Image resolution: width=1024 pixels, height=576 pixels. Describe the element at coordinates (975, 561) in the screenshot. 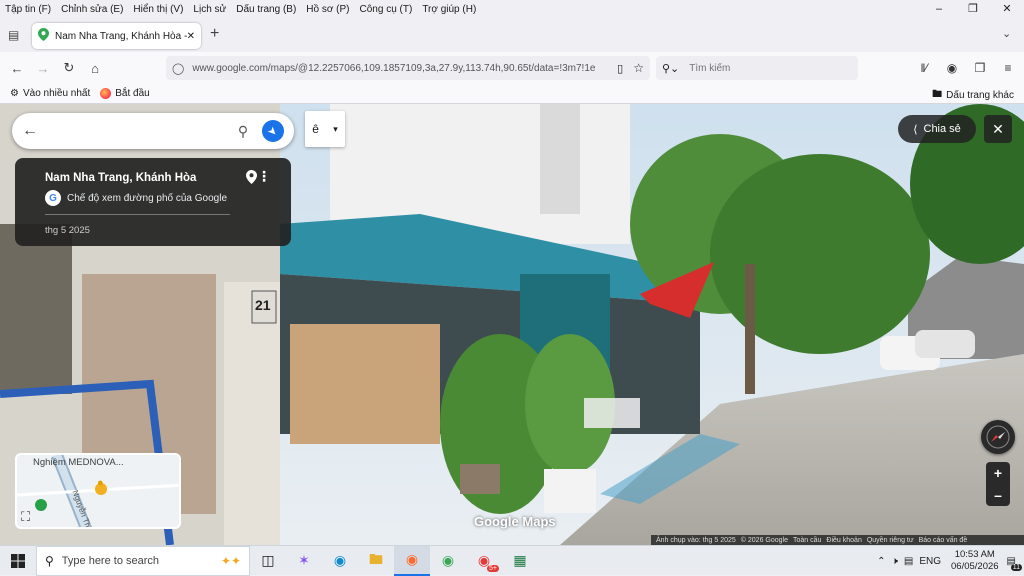

I see `clock: 10:53 AM 06/05/2026` at that location.